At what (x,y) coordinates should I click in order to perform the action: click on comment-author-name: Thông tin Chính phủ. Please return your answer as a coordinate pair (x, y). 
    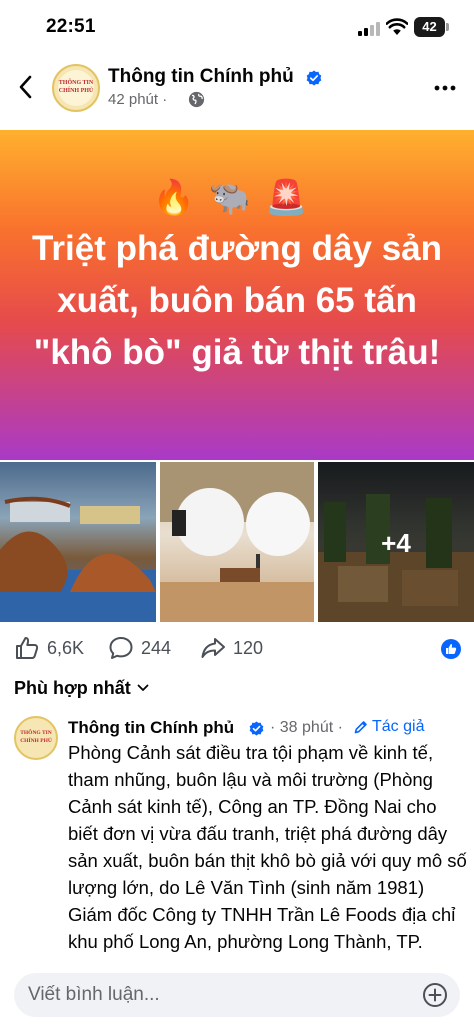
    Looking at the image, I should click on (151, 728).